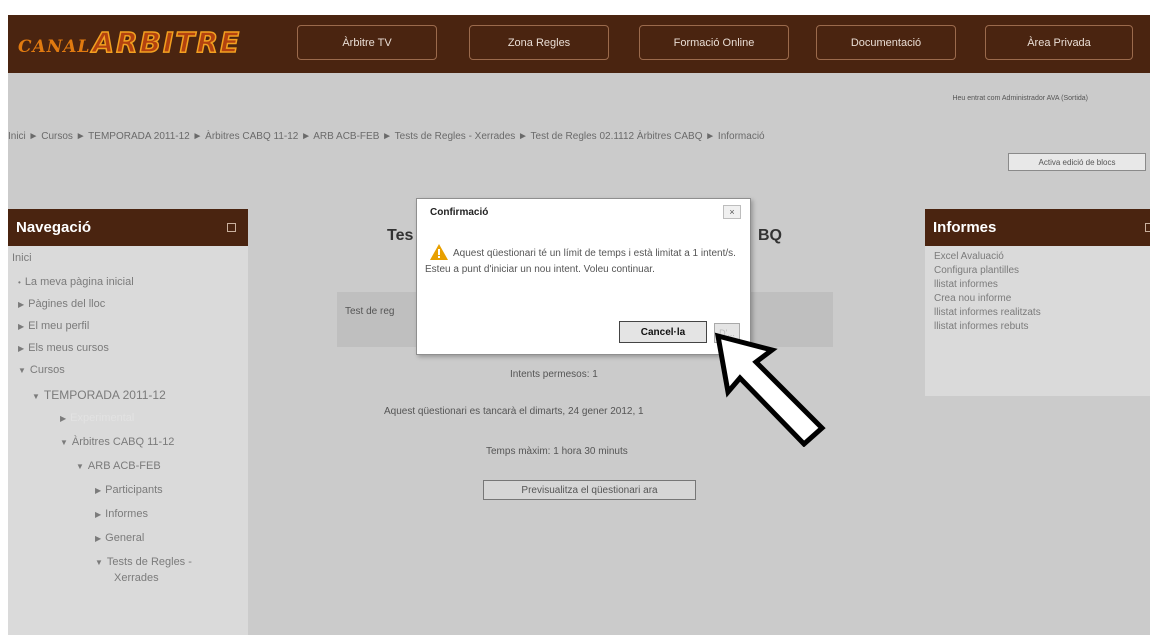  Describe the element at coordinates (47, 370) in the screenshot. I see `nav-item-courses: Cursos` at that location.